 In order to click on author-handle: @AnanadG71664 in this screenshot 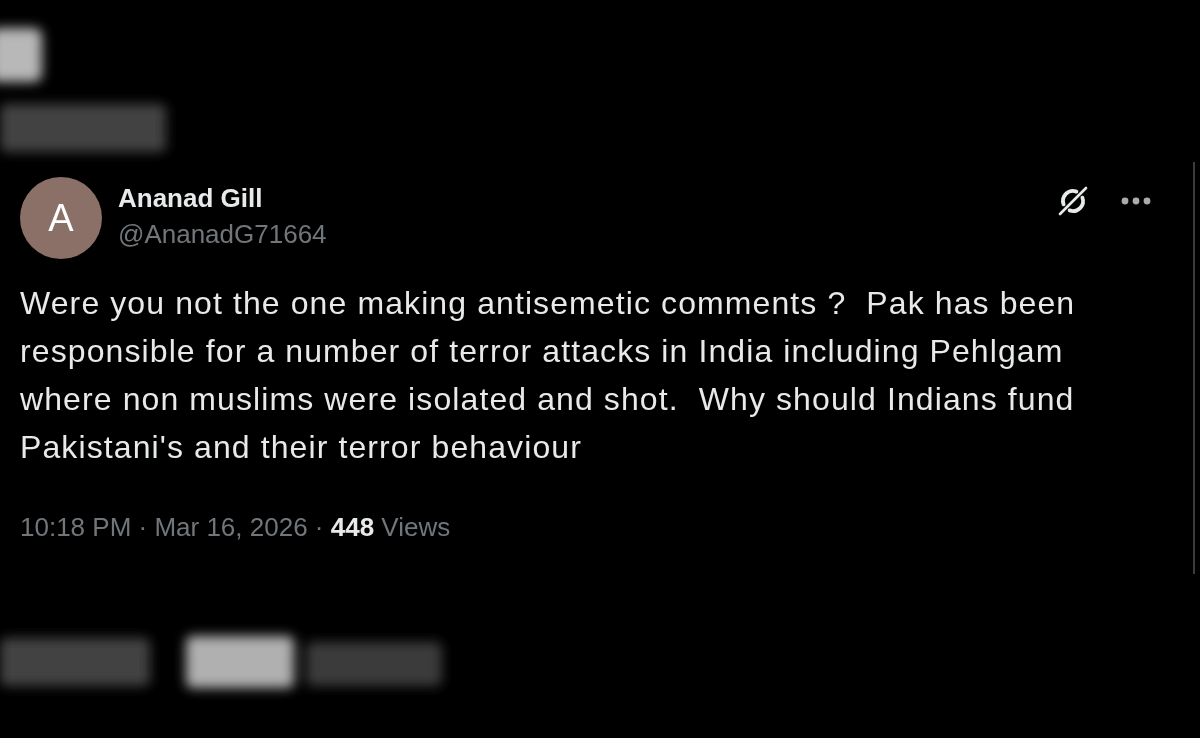, I will do `click(222, 234)`.